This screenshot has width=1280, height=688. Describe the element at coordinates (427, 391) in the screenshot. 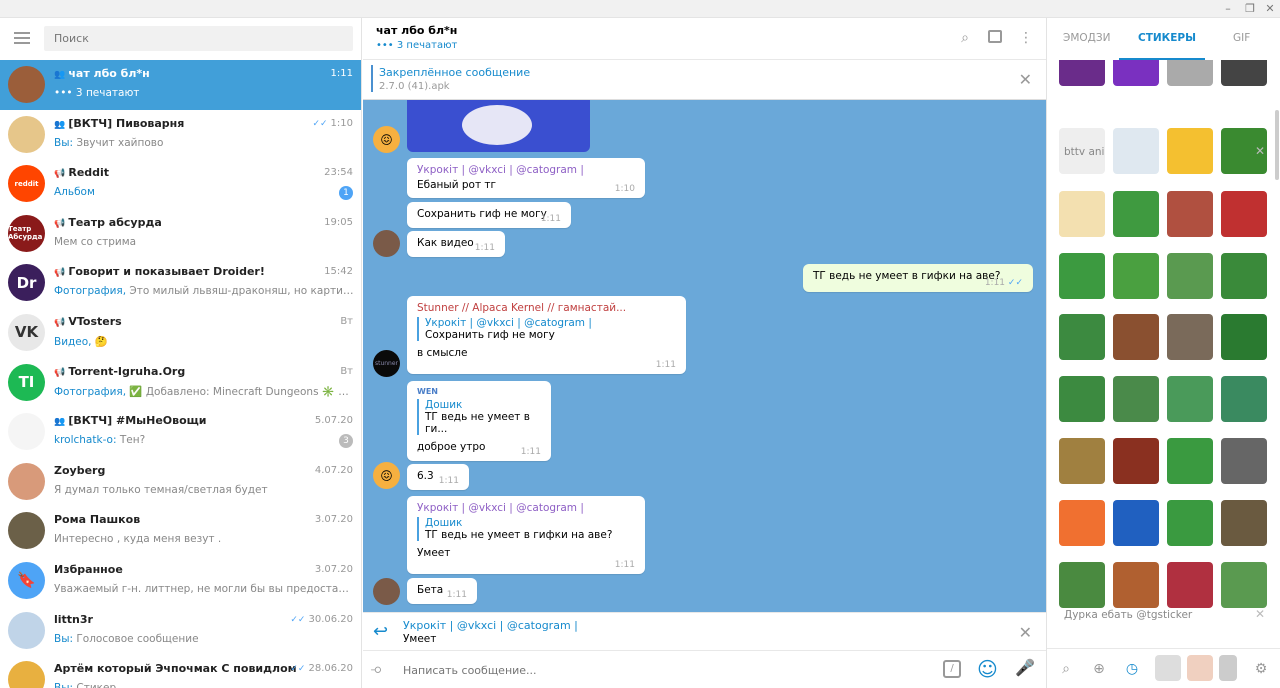

I see `sticker-author-logo: WEN` at that location.